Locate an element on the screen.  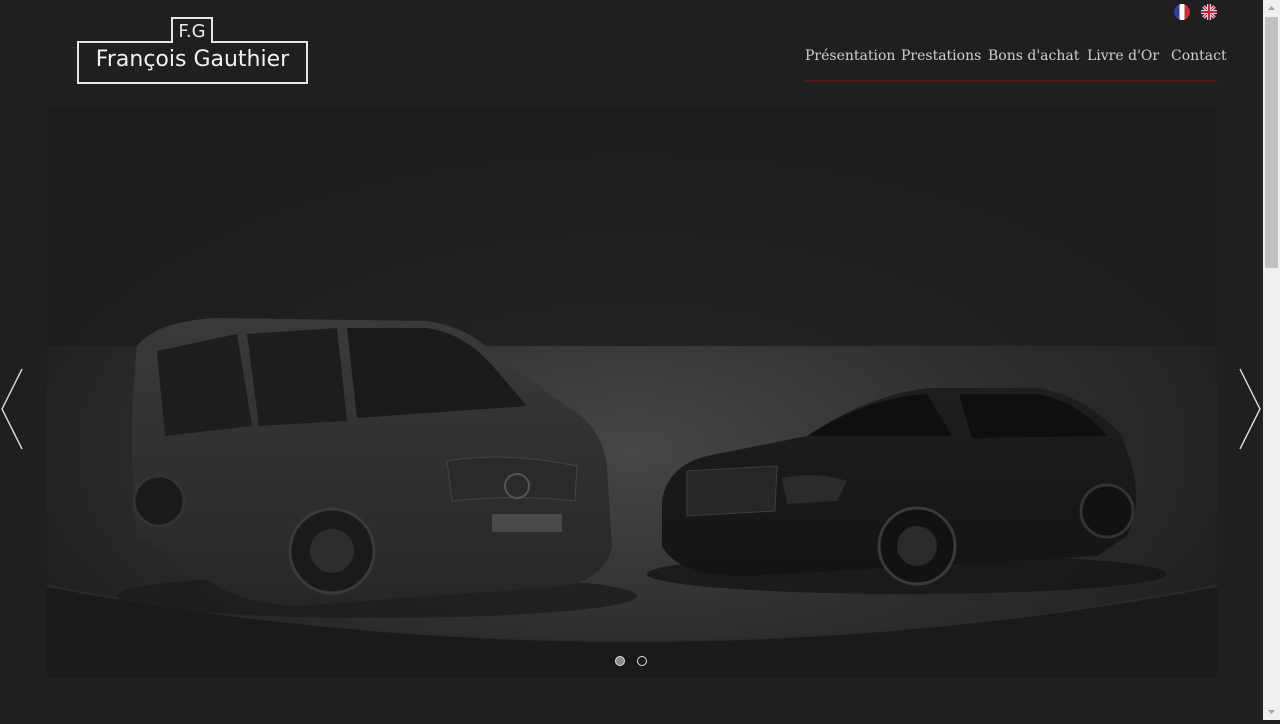
nav-item-livre-or: Livre d'Or is located at coordinates (1123, 56).